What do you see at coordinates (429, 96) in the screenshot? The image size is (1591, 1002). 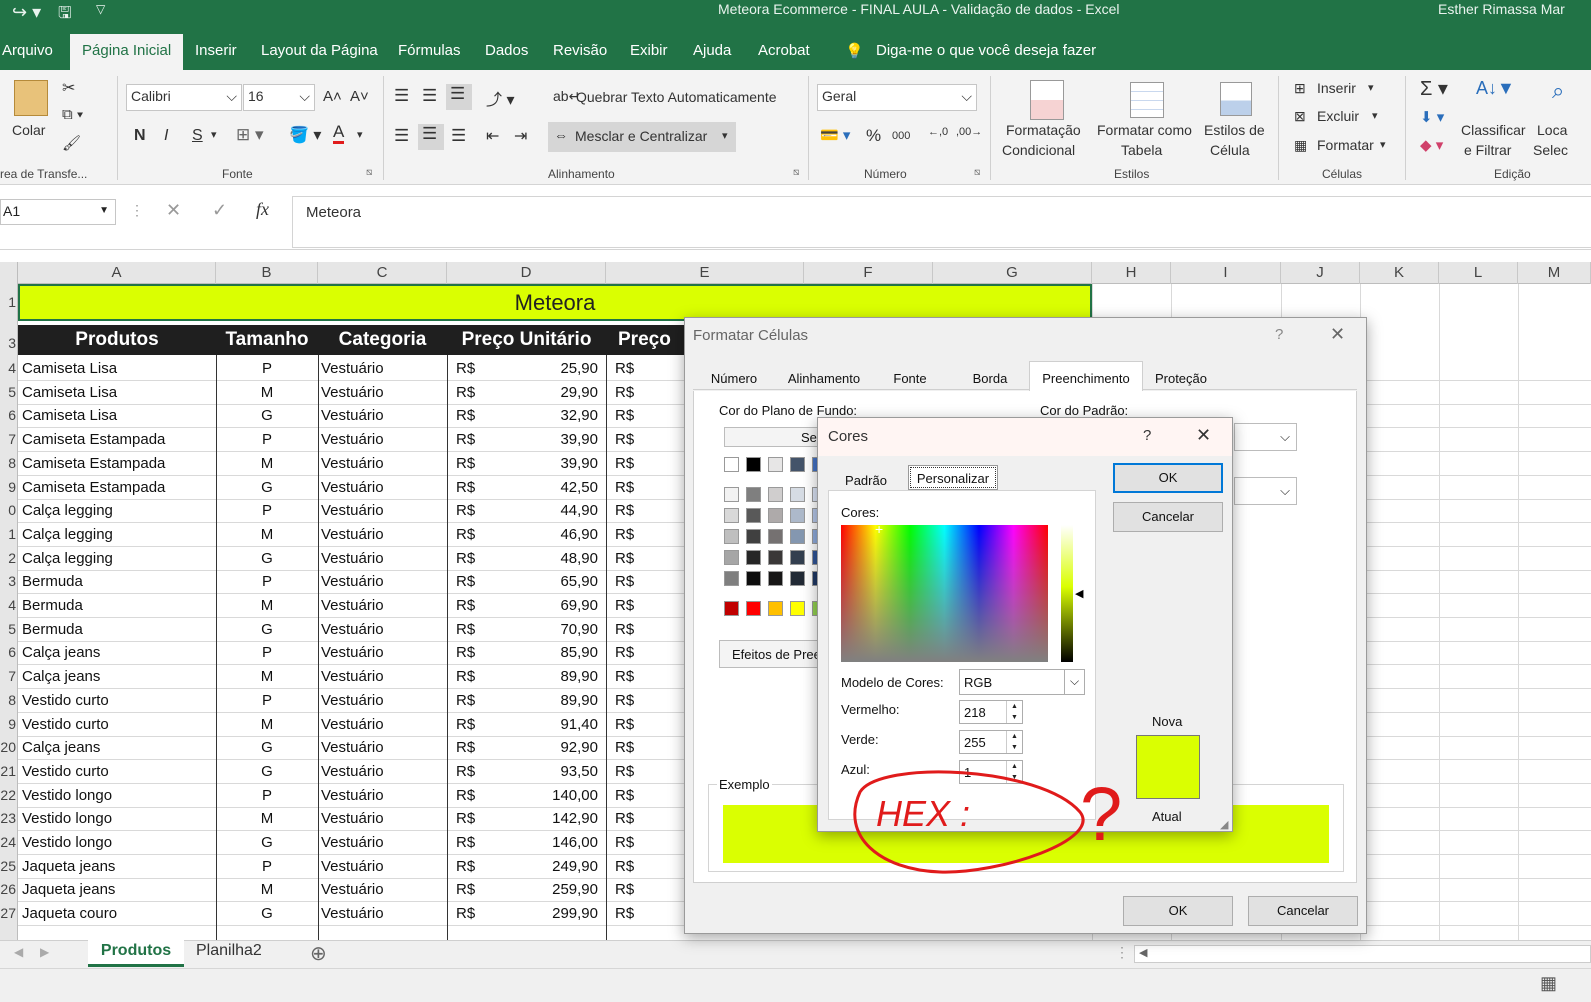 I see `align-middle-icon: ☰` at bounding box center [429, 96].